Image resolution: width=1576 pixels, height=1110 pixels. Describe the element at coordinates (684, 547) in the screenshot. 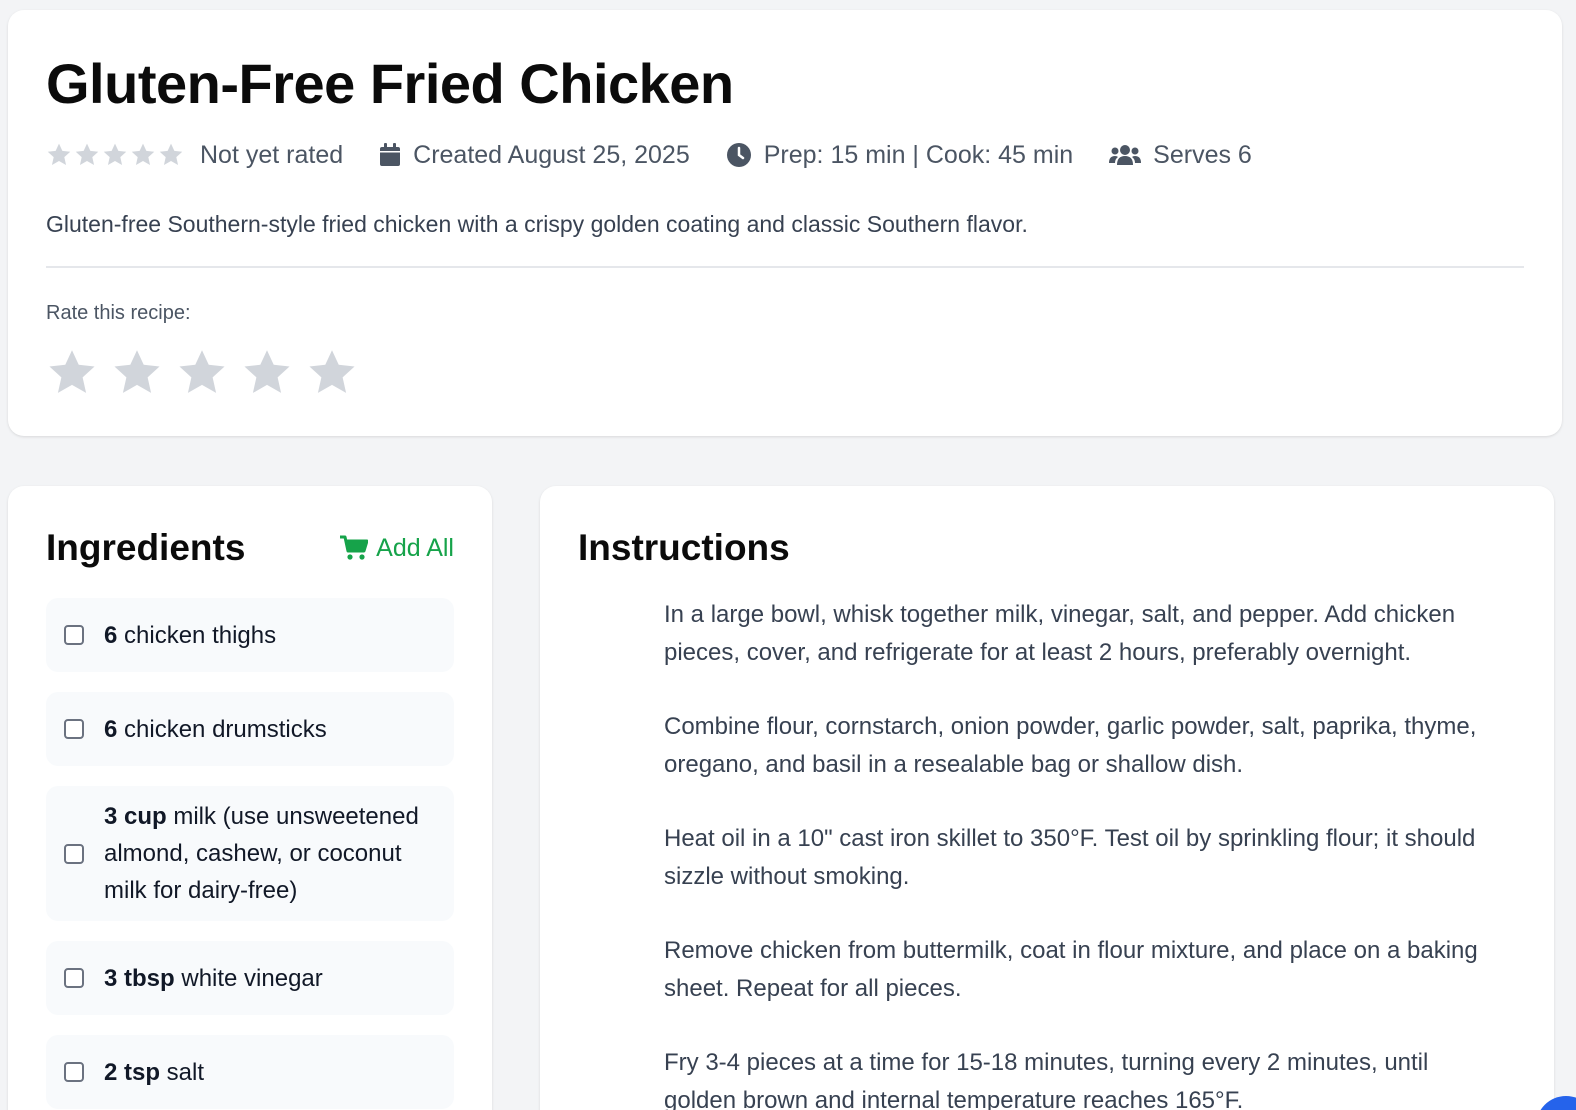

I see `instructions-title: Instructions` at that location.